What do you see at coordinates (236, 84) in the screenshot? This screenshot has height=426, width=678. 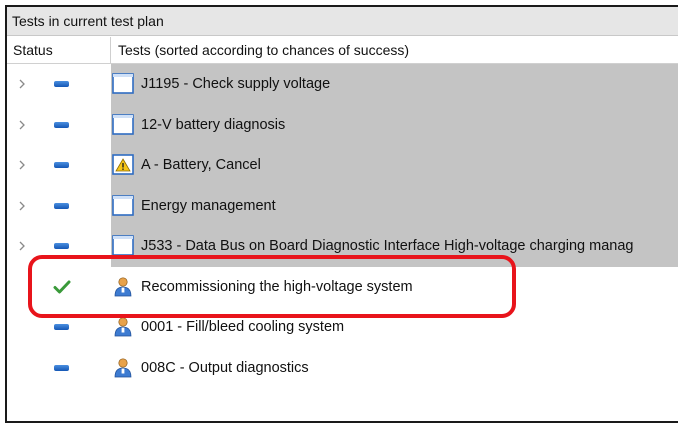 I see `test-label: J1195 - Check supply voltage` at bounding box center [236, 84].